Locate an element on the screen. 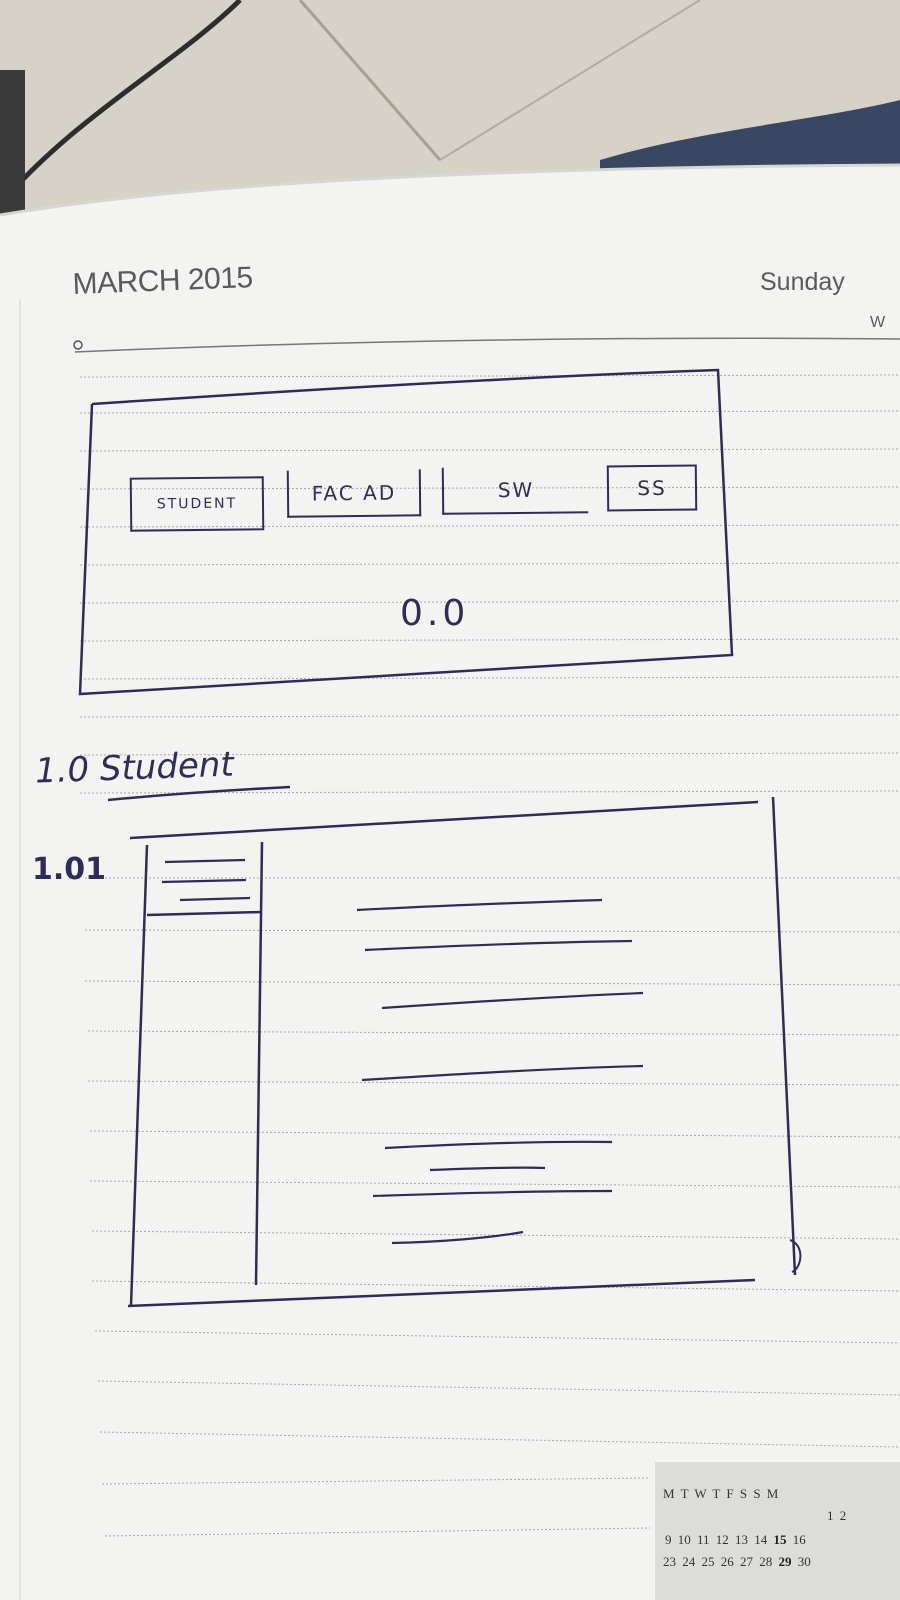  calendar-weekday-row: M T W T F S S M is located at coordinates (720, 1494).